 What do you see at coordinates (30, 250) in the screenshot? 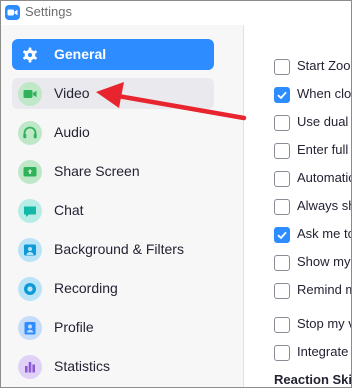
I see `background-icon` at bounding box center [30, 250].